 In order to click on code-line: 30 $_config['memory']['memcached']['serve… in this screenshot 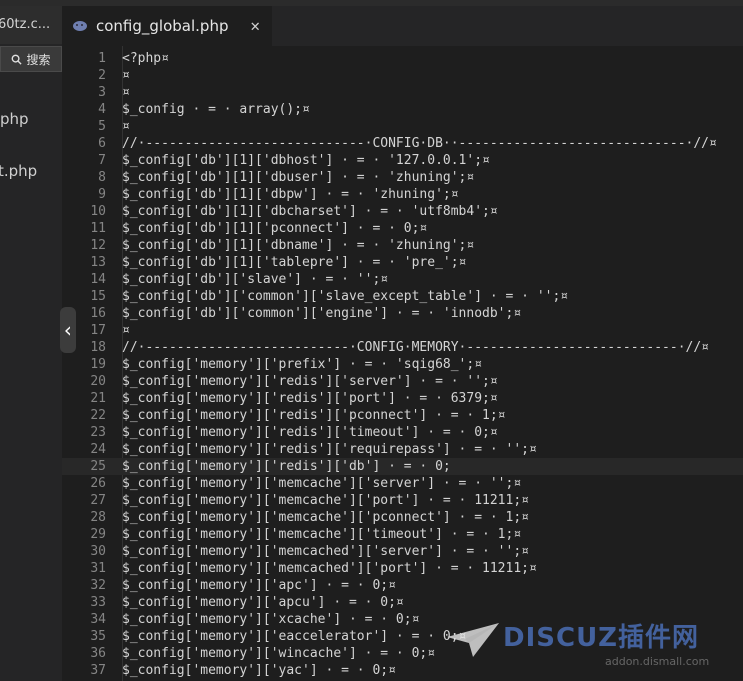, I will do `click(402, 551)`.